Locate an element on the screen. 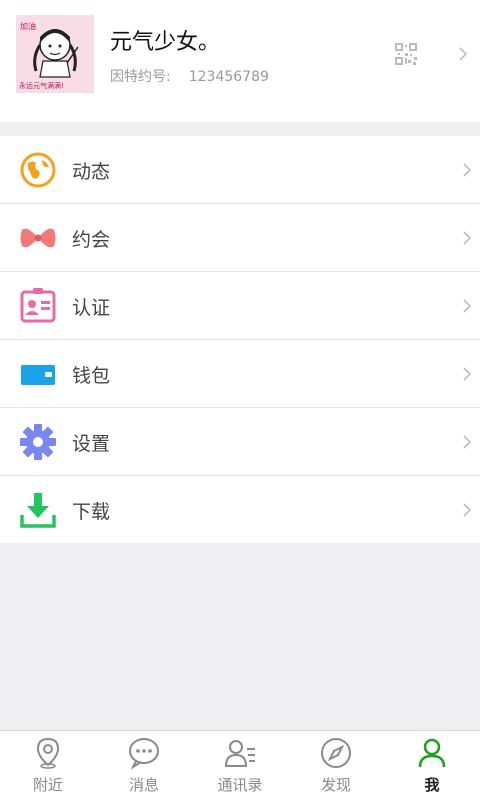 Image resolution: width=480 pixels, height=801 pixels. tab-nearby: 附近 is located at coordinates (48, 766).